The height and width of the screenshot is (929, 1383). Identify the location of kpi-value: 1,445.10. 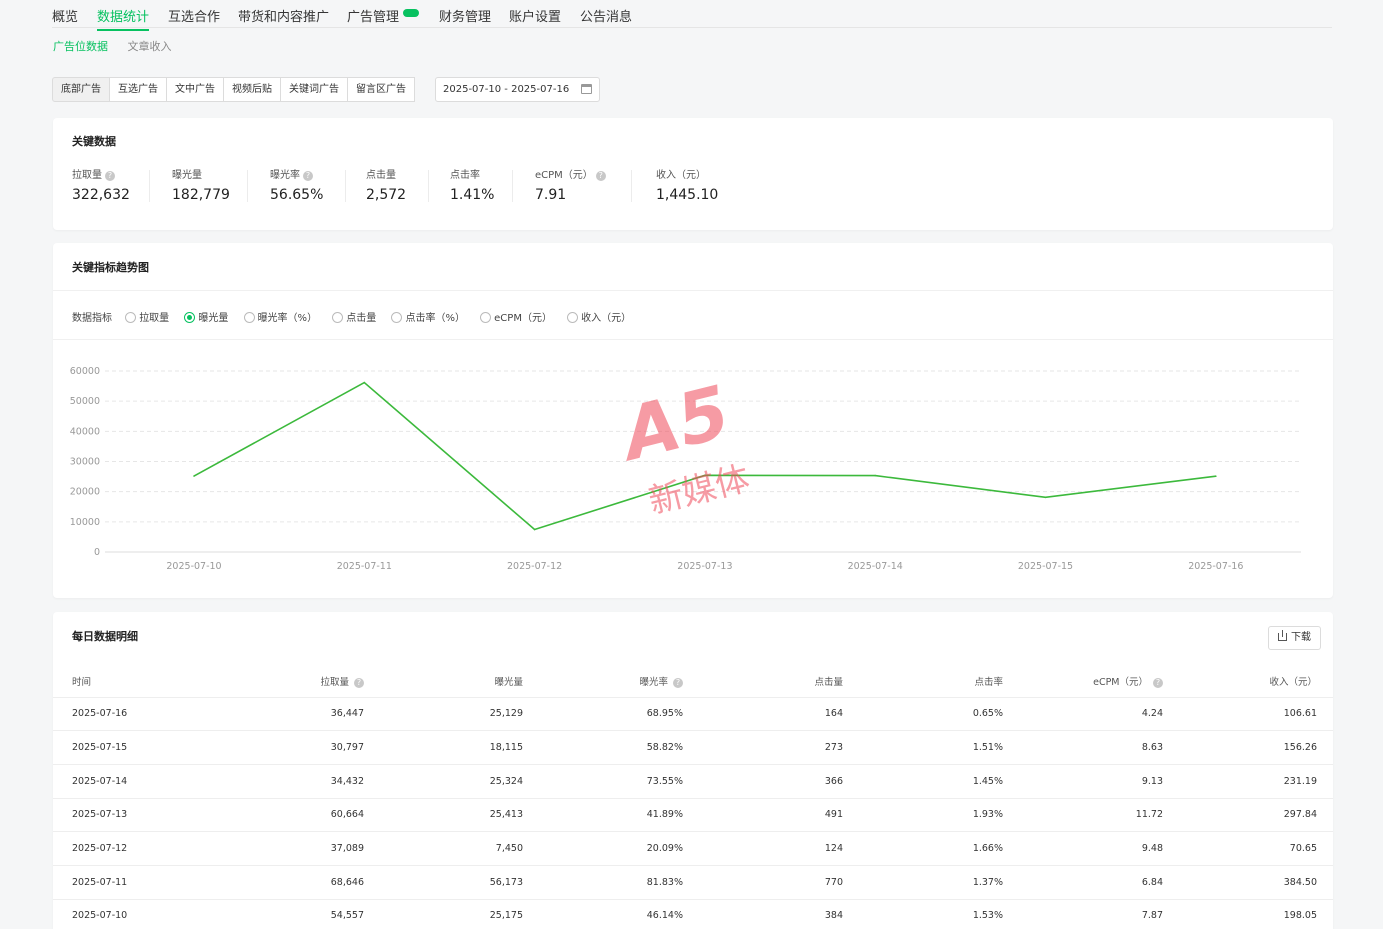
(687, 195).